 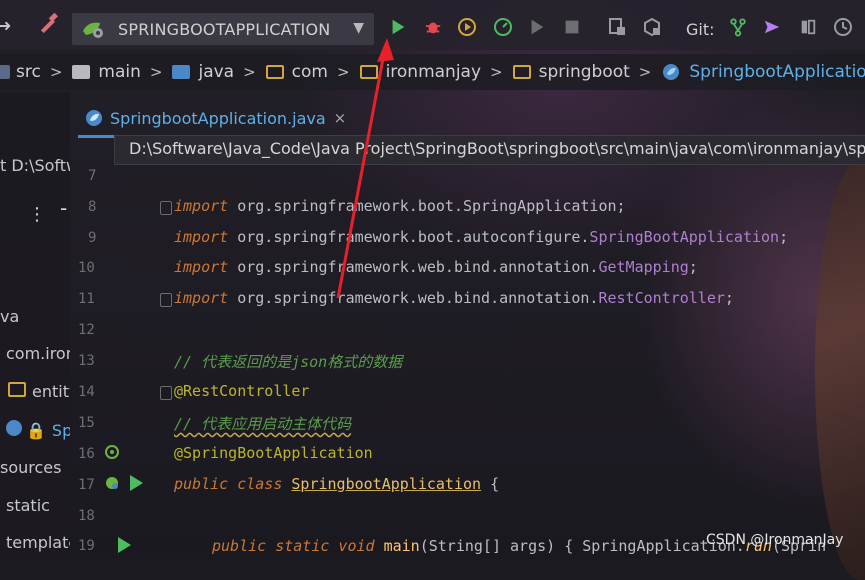 I want to click on folder-icon, so click(x=81, y=72).